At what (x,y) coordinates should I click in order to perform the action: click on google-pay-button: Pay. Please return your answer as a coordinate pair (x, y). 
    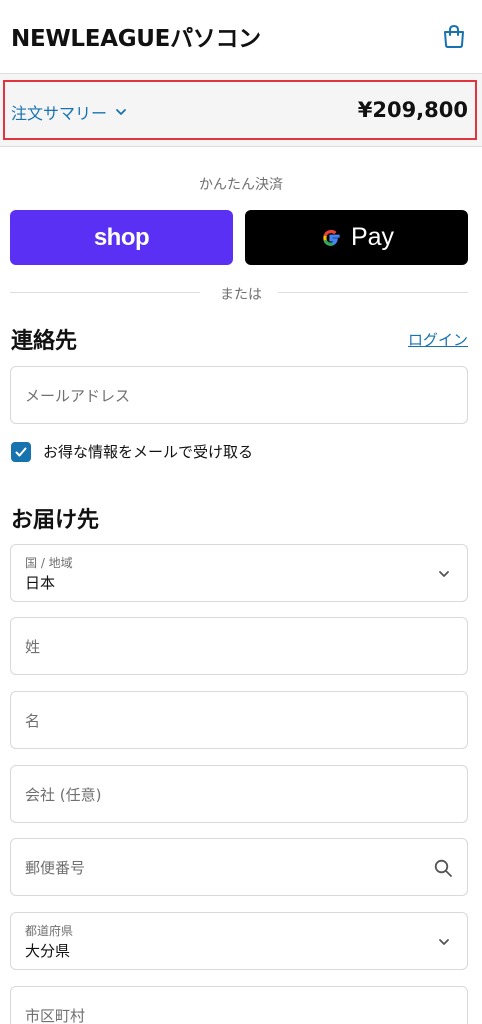
    Looking at the image, I should click on (356, 237).